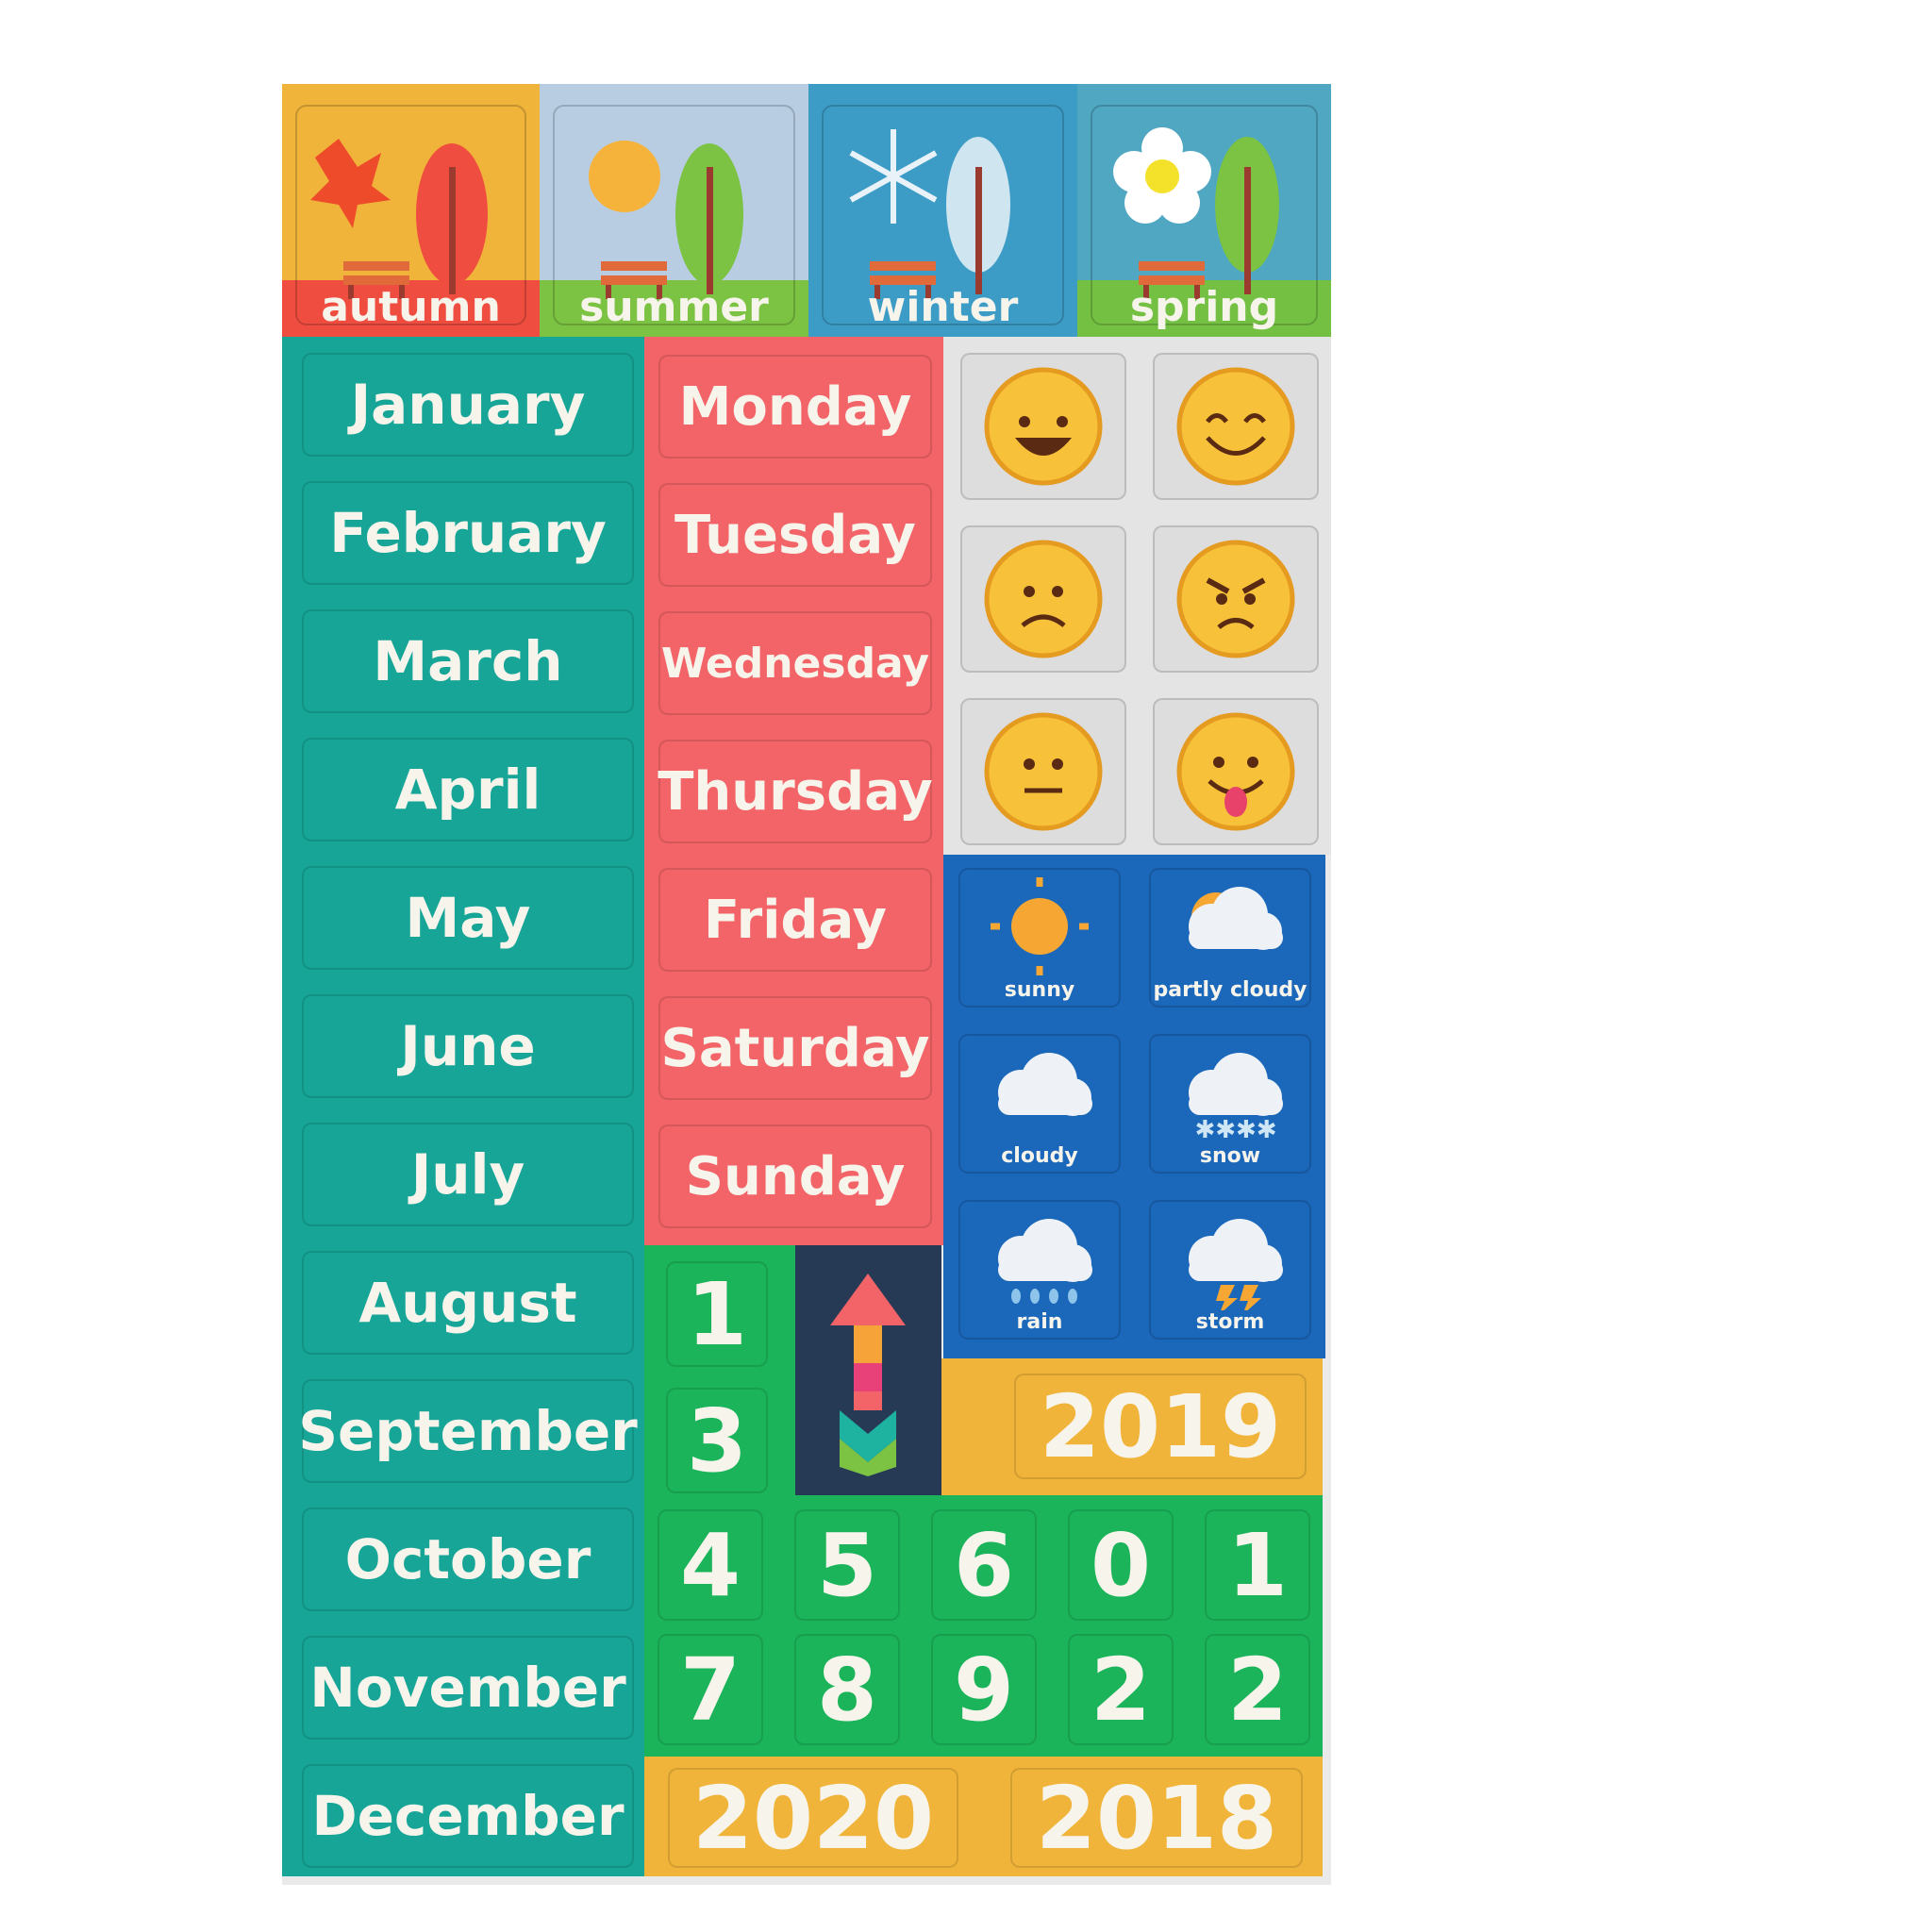 This screenshot has height=1932, width=1932. I want to click on month-tile-may: May, so click(468, 918).